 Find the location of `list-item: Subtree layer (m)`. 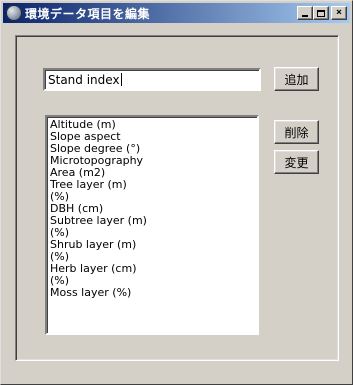

list-item: Subtree layer (m) is located at coordinates (152, 221).